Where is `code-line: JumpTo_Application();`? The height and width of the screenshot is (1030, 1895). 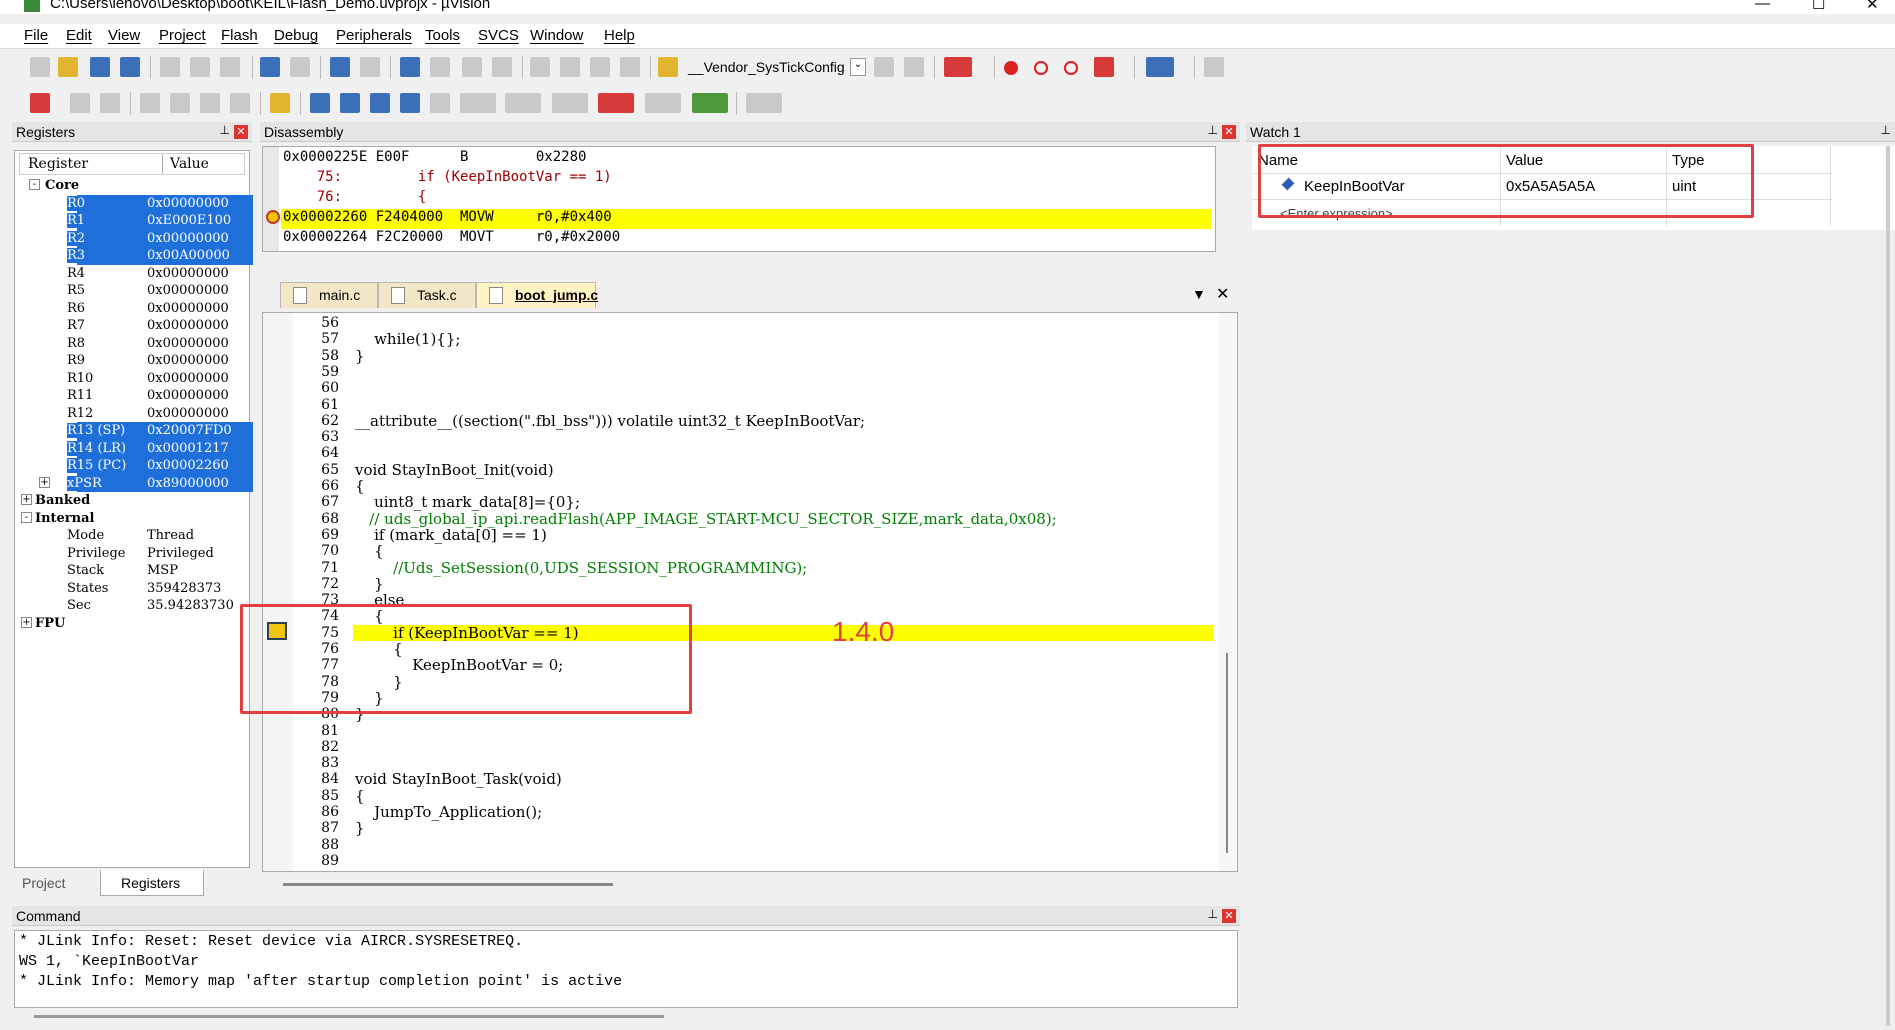 code-line: JumpTo_Application(); is located at coordinates (448, 812).